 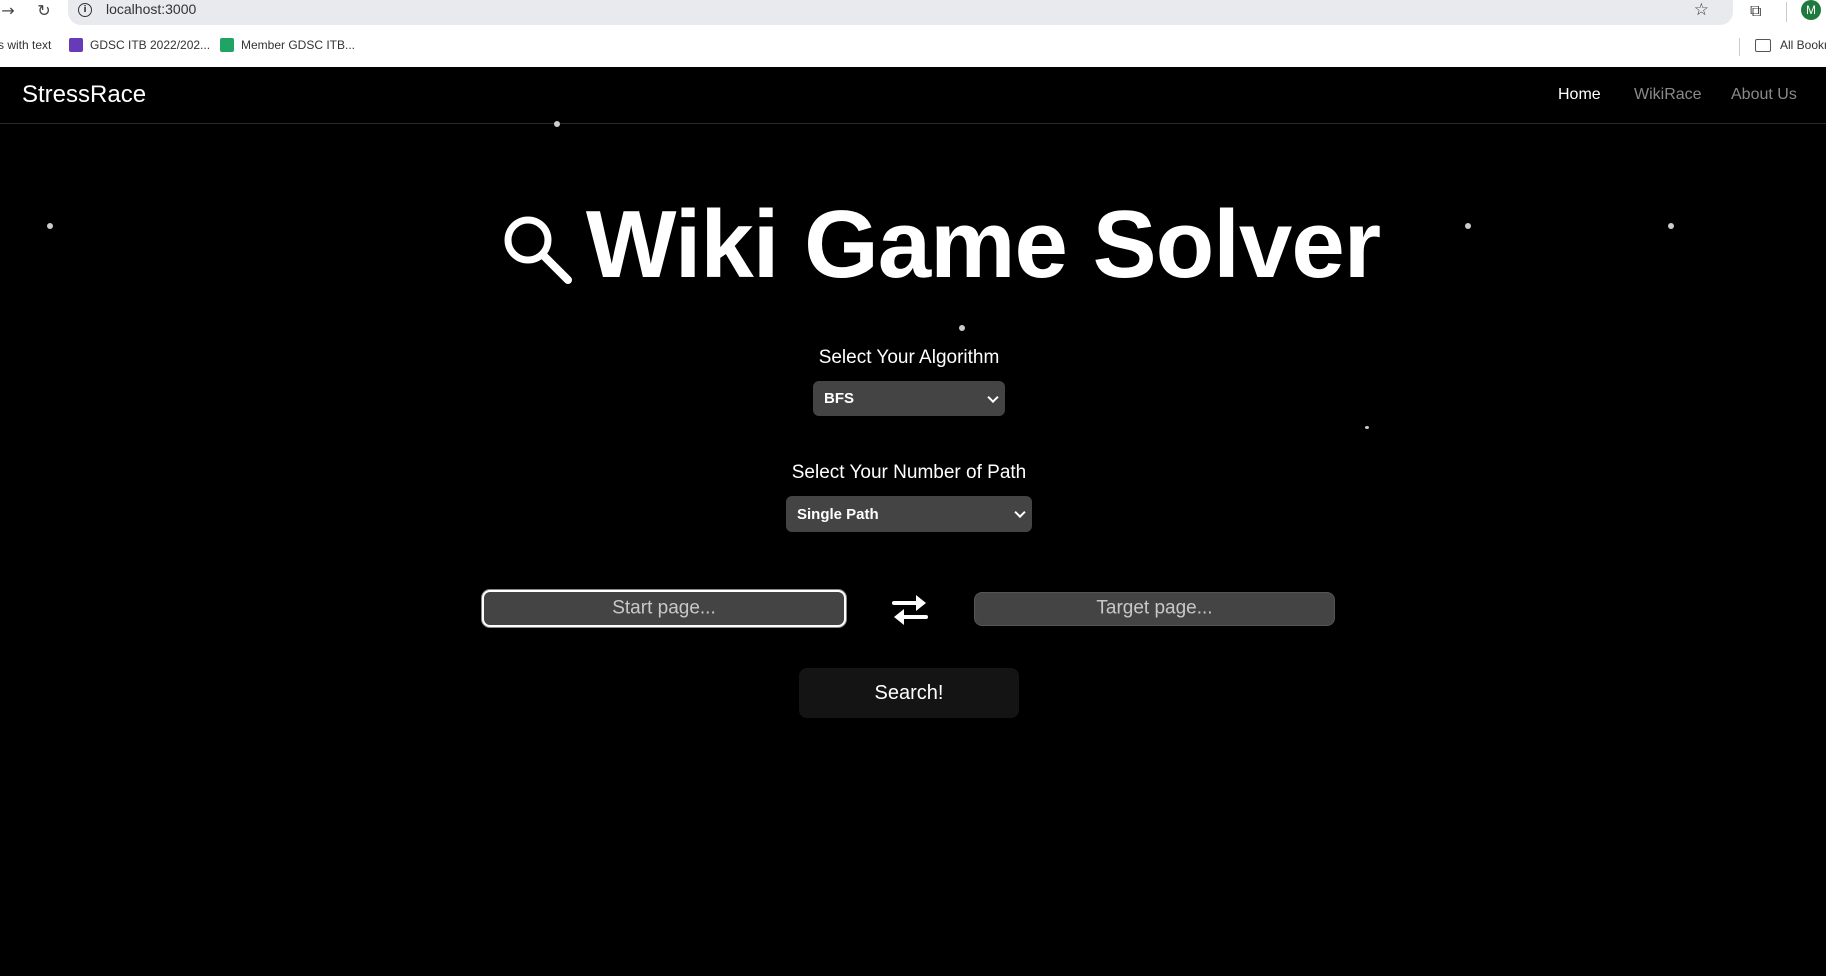 What do you see at coordinates (1803, 45) in the screenshot?
I see `all-bookmarks-label: All Bookm` at bounding box center [1803, 45].